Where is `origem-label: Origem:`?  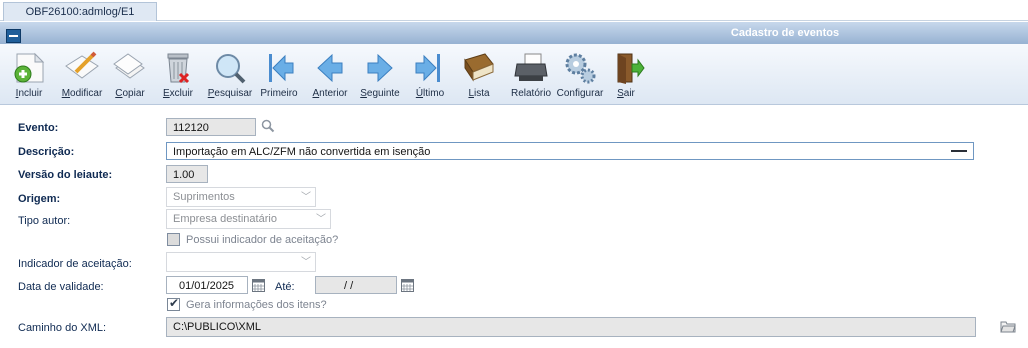 origem-label: Origem: is located at coordinates (39, 199).